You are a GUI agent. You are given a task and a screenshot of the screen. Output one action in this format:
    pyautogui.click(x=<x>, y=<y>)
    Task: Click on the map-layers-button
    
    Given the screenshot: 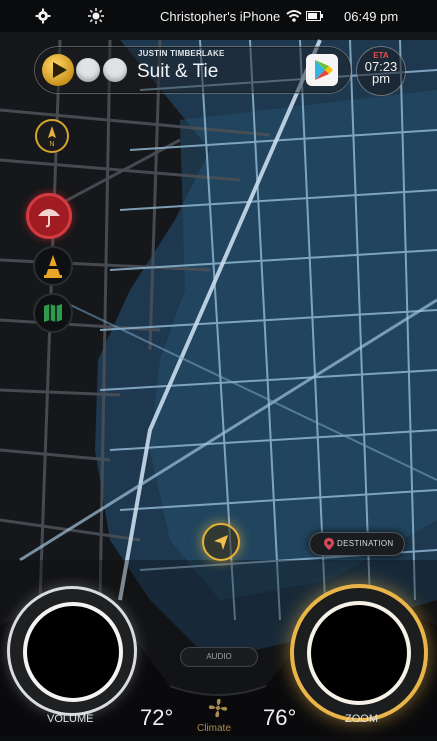 What is the action you would take?
    pyautogui.click(x=53, y=313)
    